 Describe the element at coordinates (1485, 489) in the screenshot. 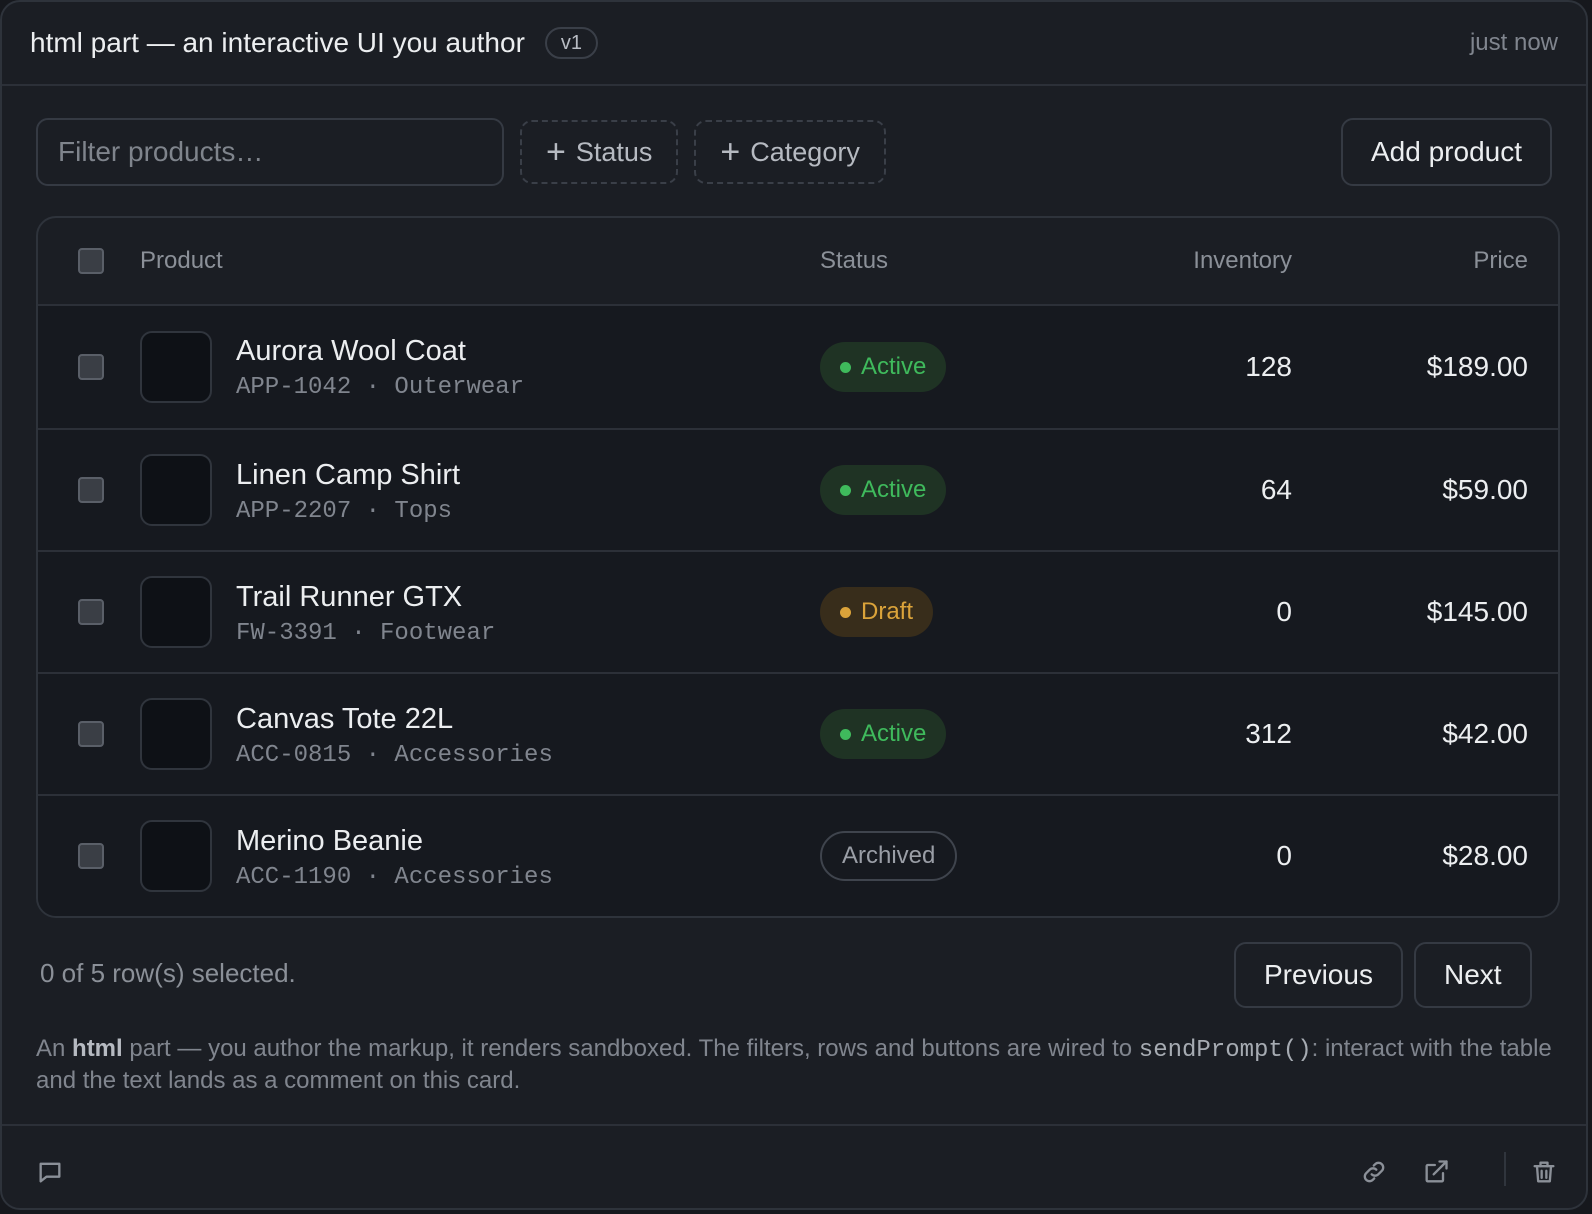

I see `price-value: $59.00` at that location.